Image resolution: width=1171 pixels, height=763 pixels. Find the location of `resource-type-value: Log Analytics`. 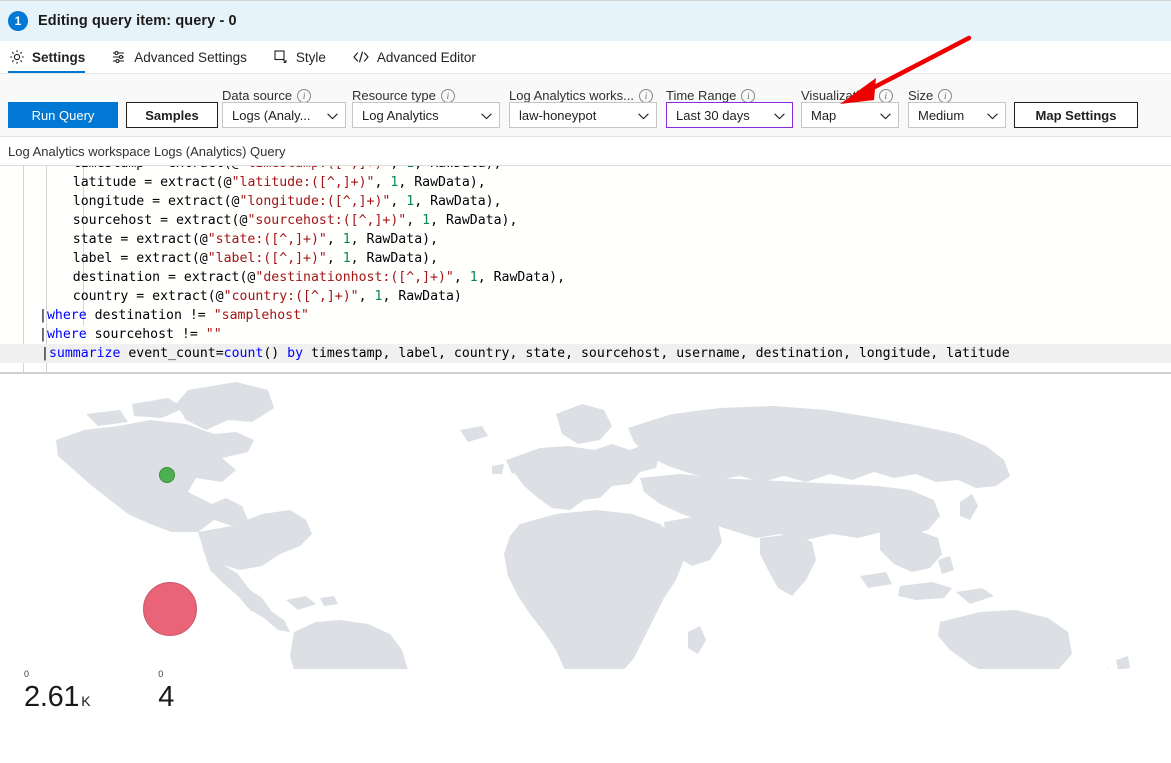

resource-type-value: Log Analytics is located at coordinates (400, 115).